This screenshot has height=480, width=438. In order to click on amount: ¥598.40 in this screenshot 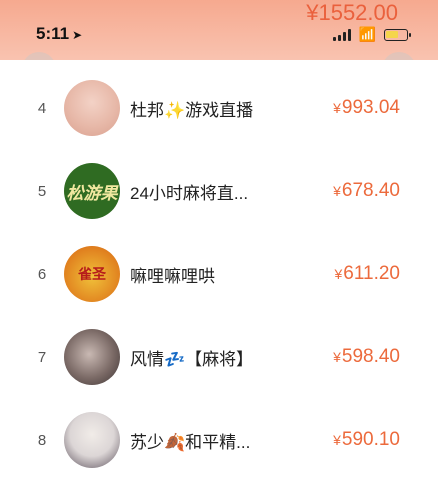, I will do `click(353, 357)`.